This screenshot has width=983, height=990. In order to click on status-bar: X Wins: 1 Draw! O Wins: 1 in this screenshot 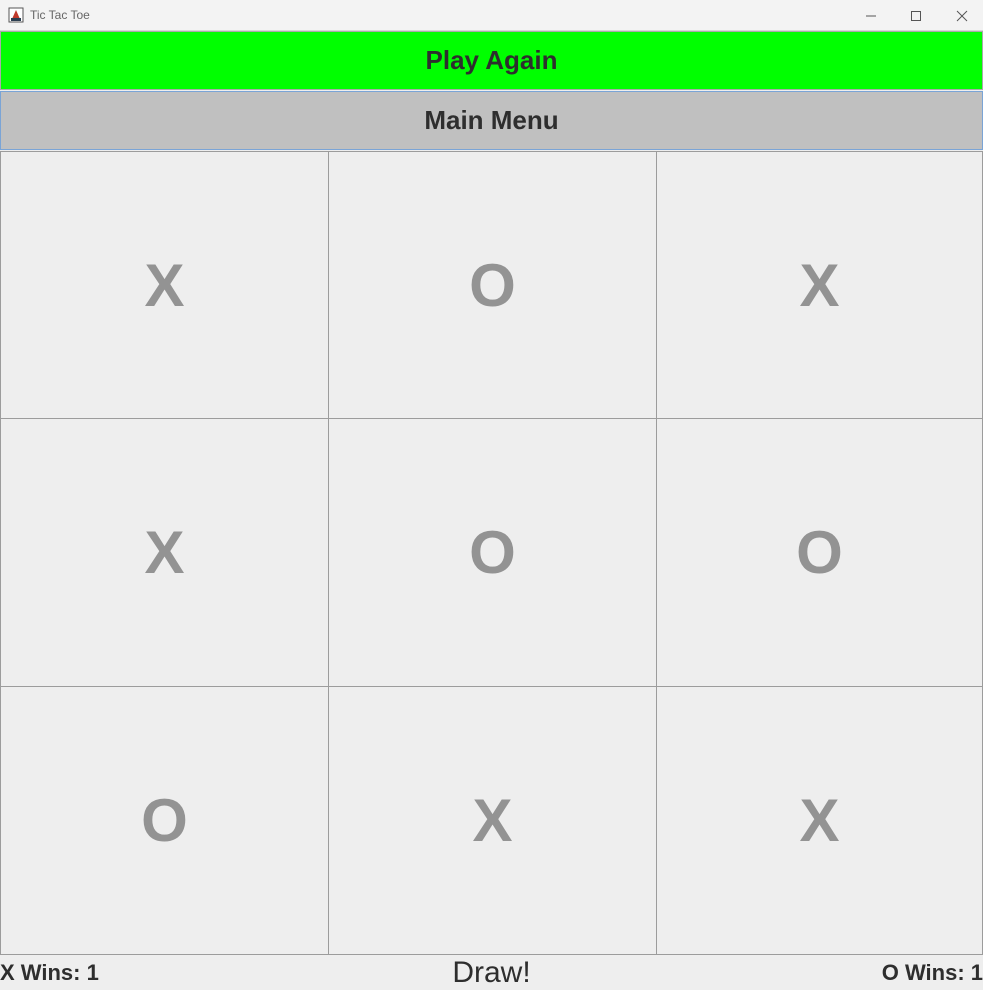, I will do `click(491, 972)`.